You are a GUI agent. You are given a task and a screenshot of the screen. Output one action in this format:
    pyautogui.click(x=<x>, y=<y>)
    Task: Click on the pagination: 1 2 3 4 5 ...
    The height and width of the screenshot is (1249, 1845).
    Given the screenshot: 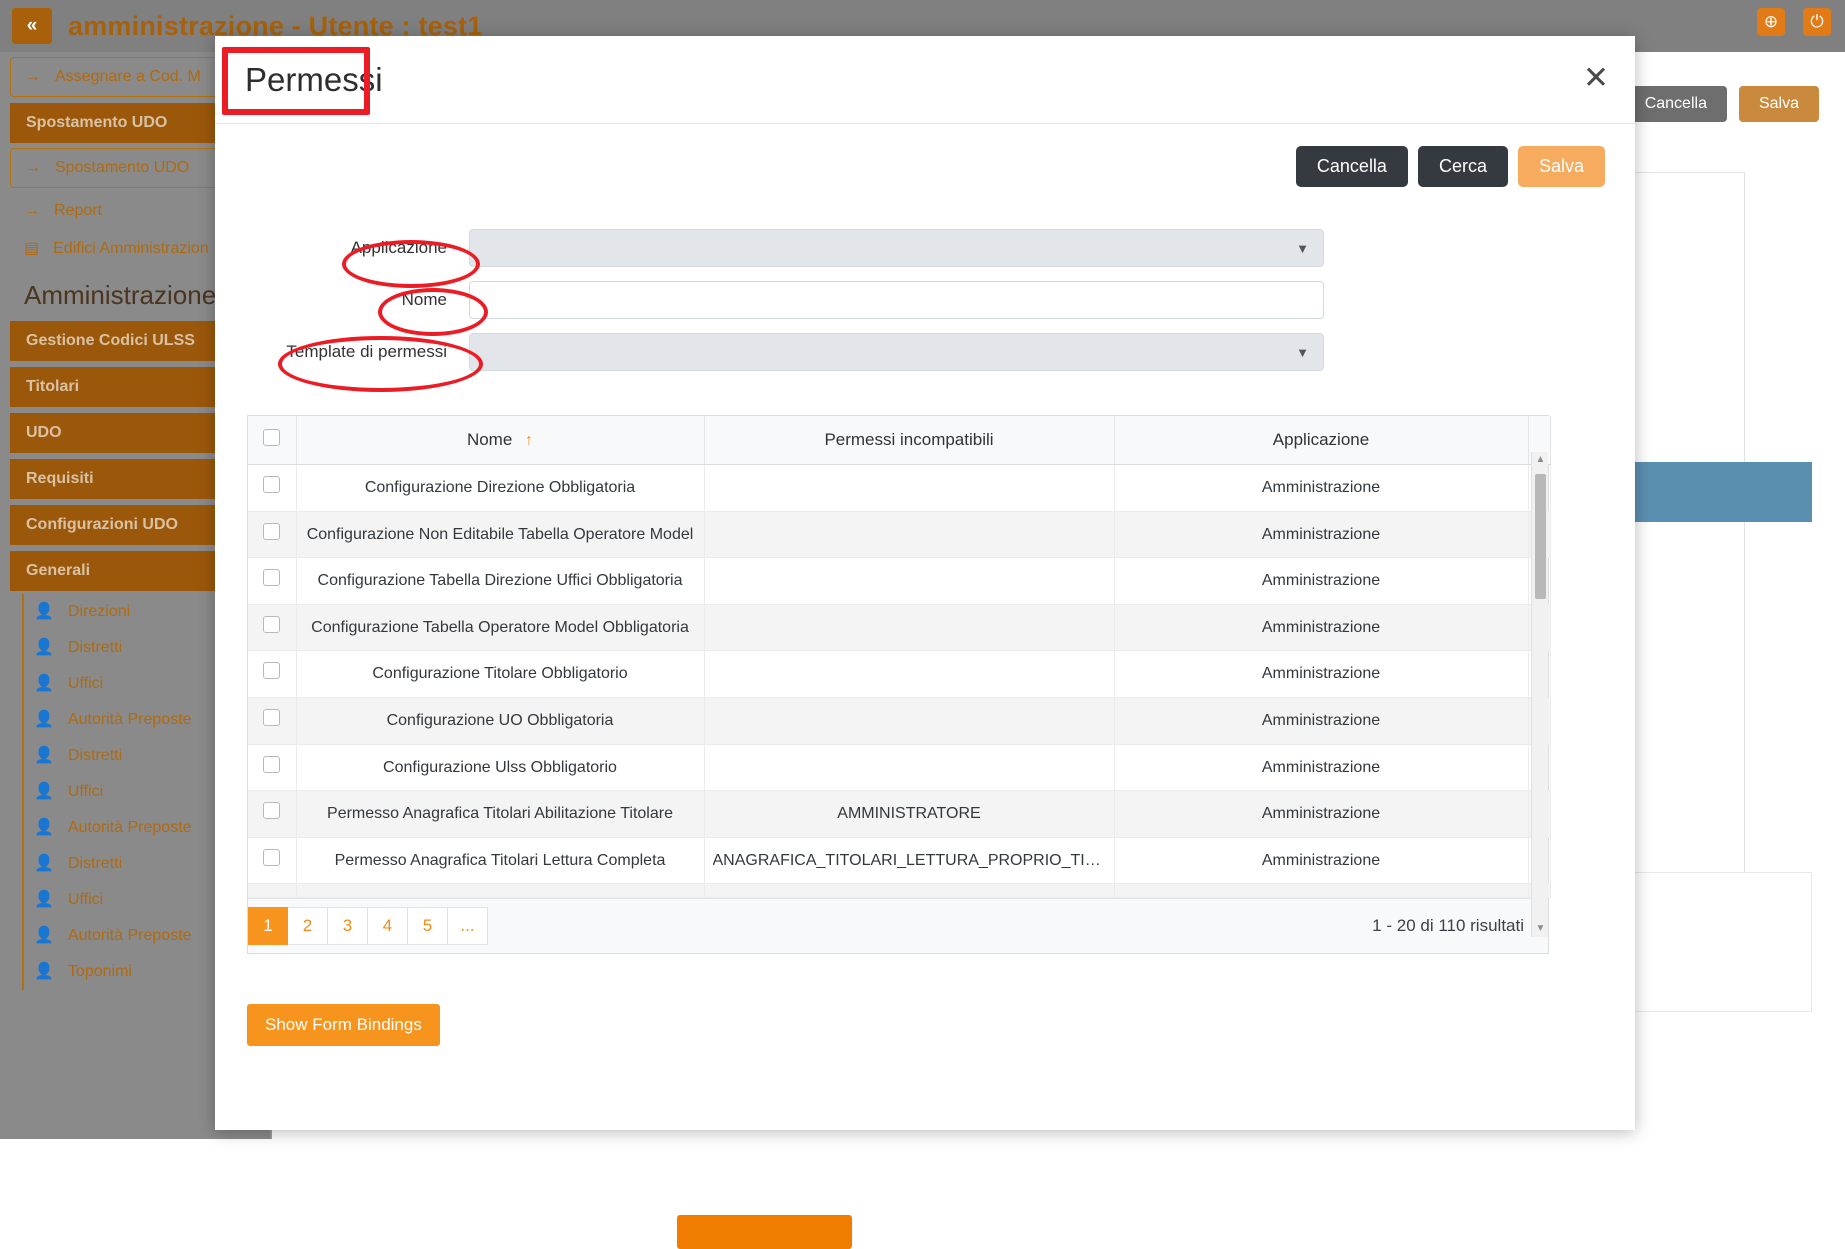 What is the action you would take?
    pyautogui.click(x=368, y=926)
    